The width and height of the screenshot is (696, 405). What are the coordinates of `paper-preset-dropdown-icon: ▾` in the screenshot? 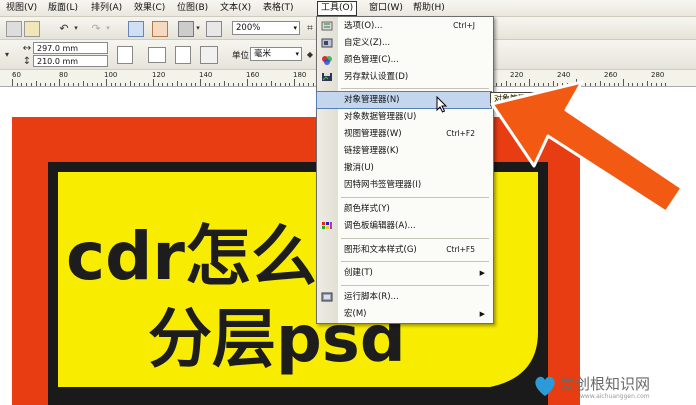 It's located at (7, 54).